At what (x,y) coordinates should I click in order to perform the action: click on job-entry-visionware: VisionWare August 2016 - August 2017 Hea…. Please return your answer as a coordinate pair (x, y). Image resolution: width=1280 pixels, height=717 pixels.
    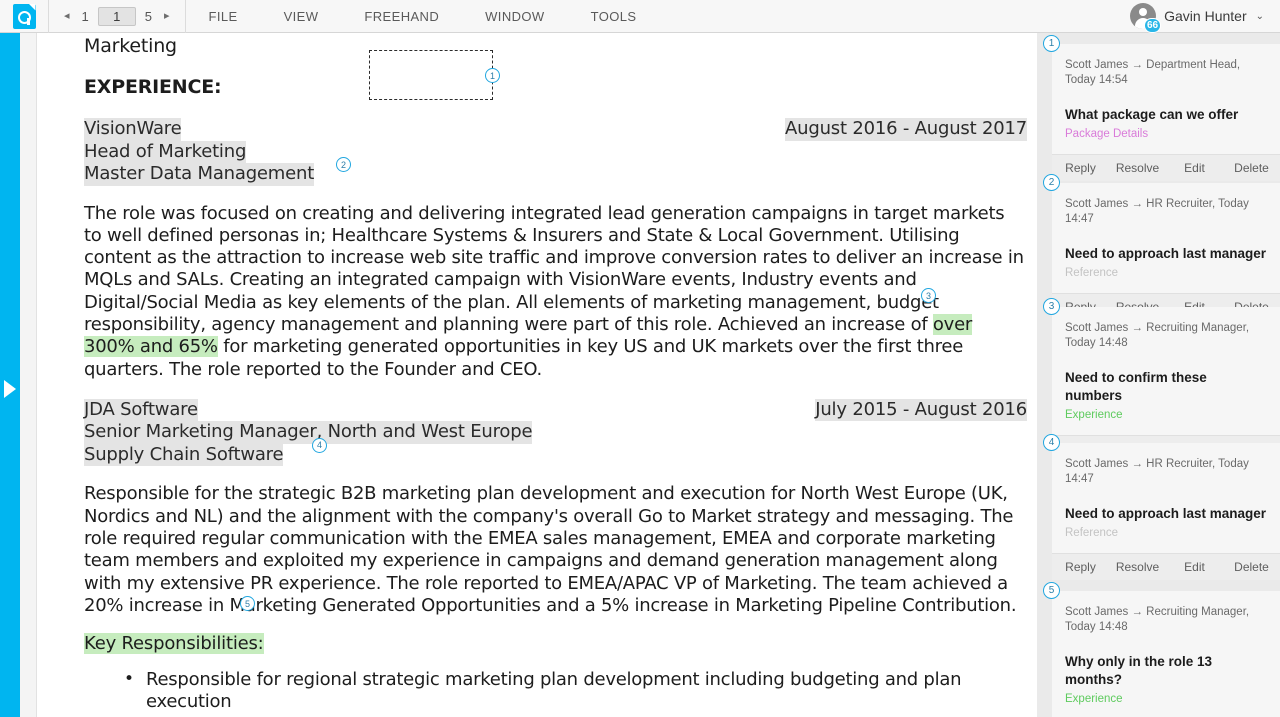
    Looking at the image, I should click on (555, 152).